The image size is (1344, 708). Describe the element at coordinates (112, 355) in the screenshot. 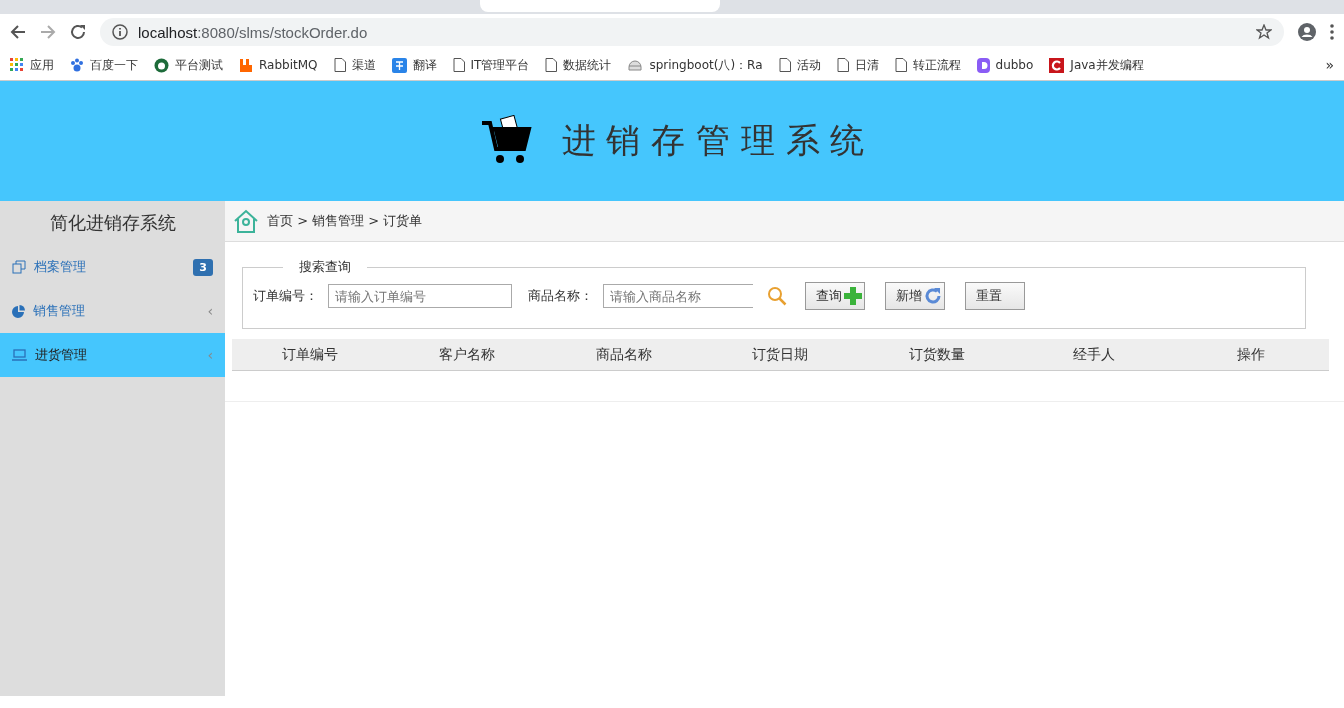

I see `sidebar-item: 进货管理 ‹` at that location.